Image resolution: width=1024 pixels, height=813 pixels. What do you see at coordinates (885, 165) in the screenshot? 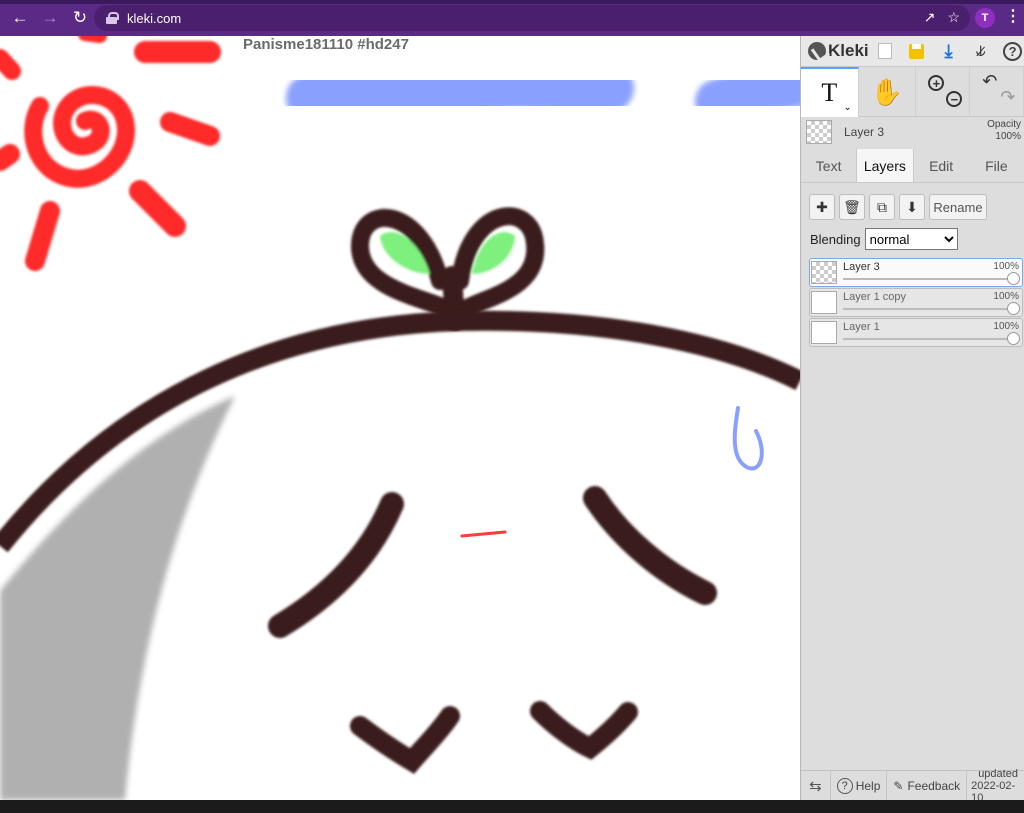
I see `tab-layers: Layers` at bounding box center [885, 165].